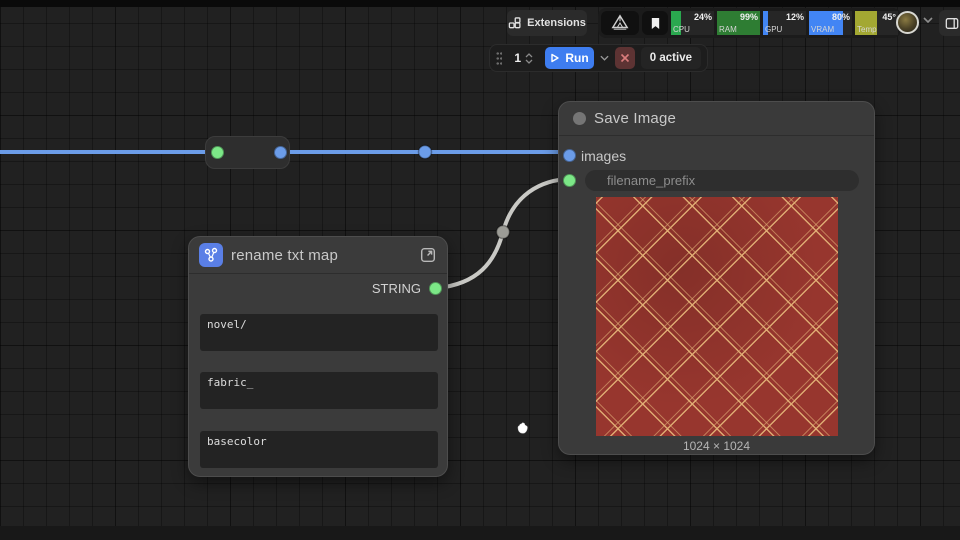  Describe the element at coordinates (285, 255) in the screenshot. I see `node-title: rename txt map` at that location.